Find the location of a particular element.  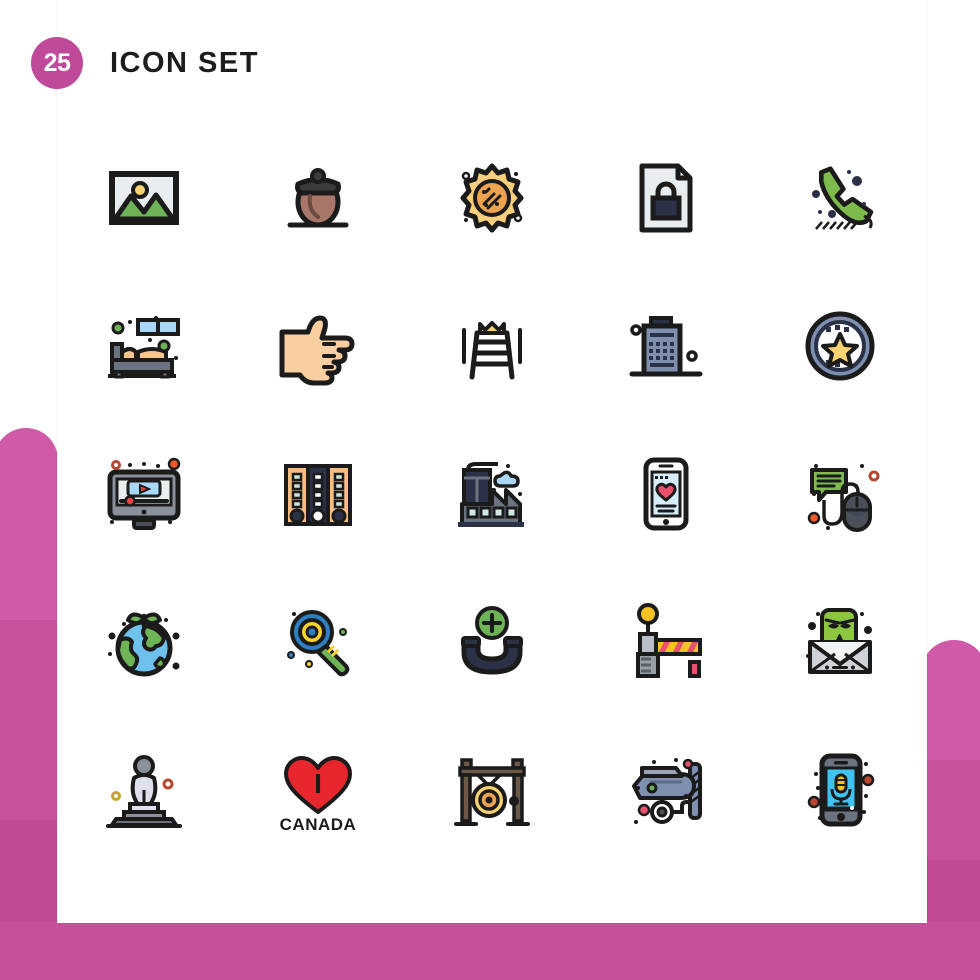

star-badge-film-icon is located at coordinates (840, 346).